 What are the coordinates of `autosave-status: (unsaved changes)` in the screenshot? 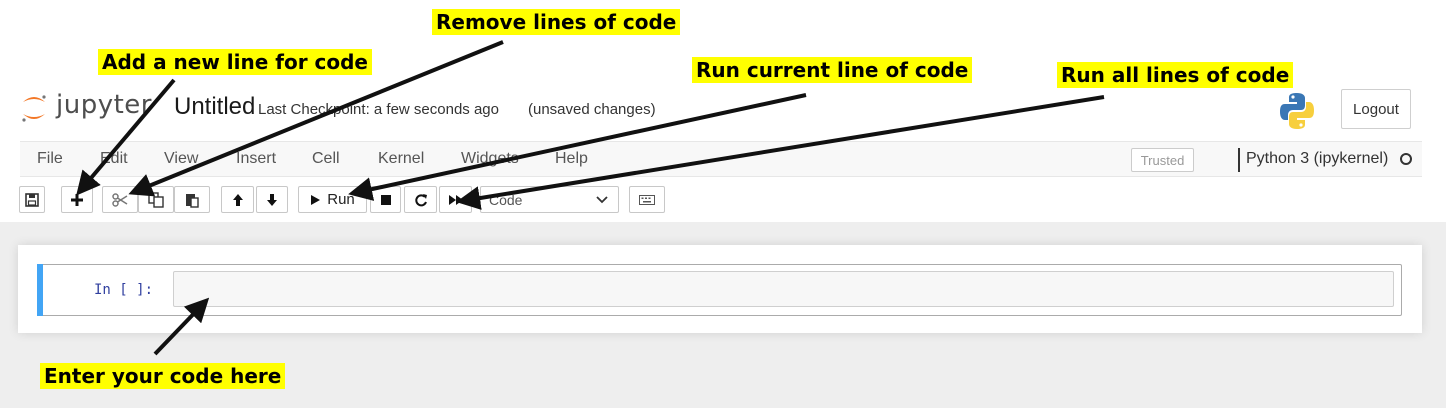 It's located at (592, 109).